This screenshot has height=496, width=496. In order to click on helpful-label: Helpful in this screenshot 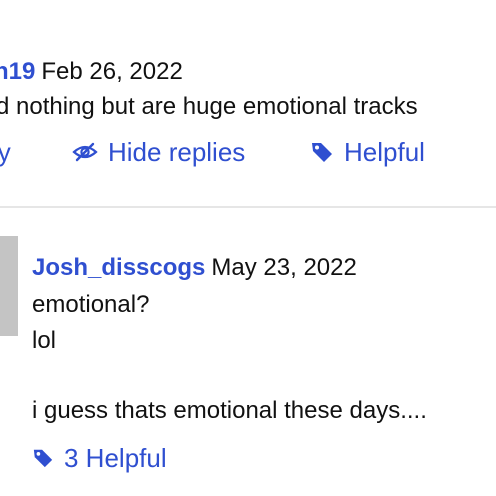, I will do `click(384, 152)`.